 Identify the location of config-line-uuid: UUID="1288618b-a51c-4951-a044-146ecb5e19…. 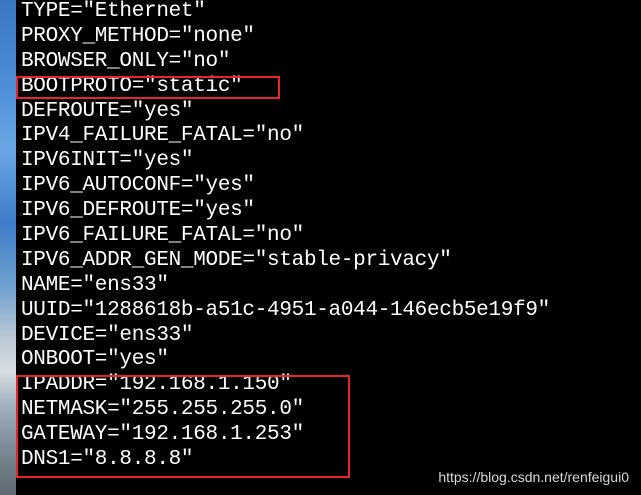
(285, 310).